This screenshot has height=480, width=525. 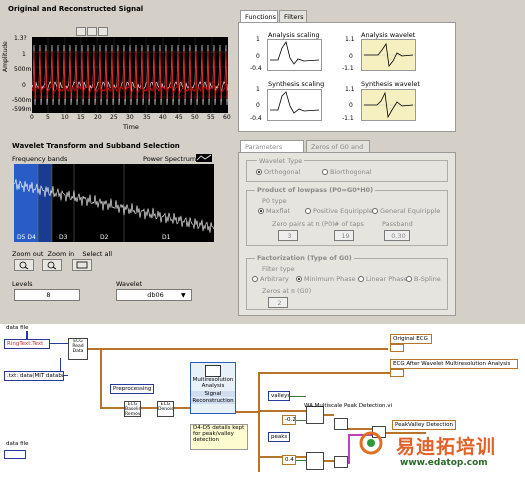 I want to click on biorthogonal-label: Biorthogonal, so click(x=351, y=172).